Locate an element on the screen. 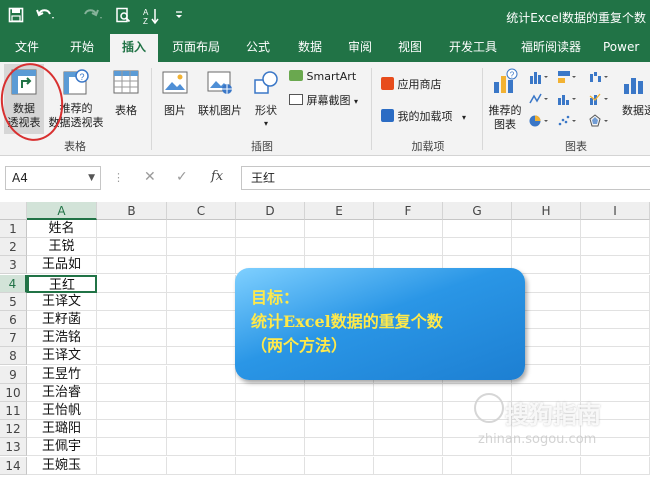  row-header: 12 is located at coordinates (13, 429).